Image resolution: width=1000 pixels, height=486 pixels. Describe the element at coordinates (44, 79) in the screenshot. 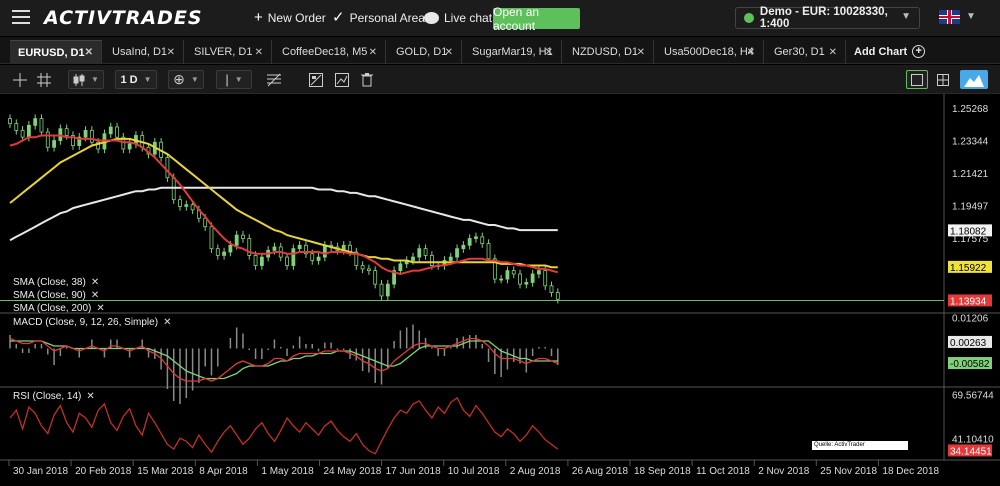

I see `grid-icon` at that location.